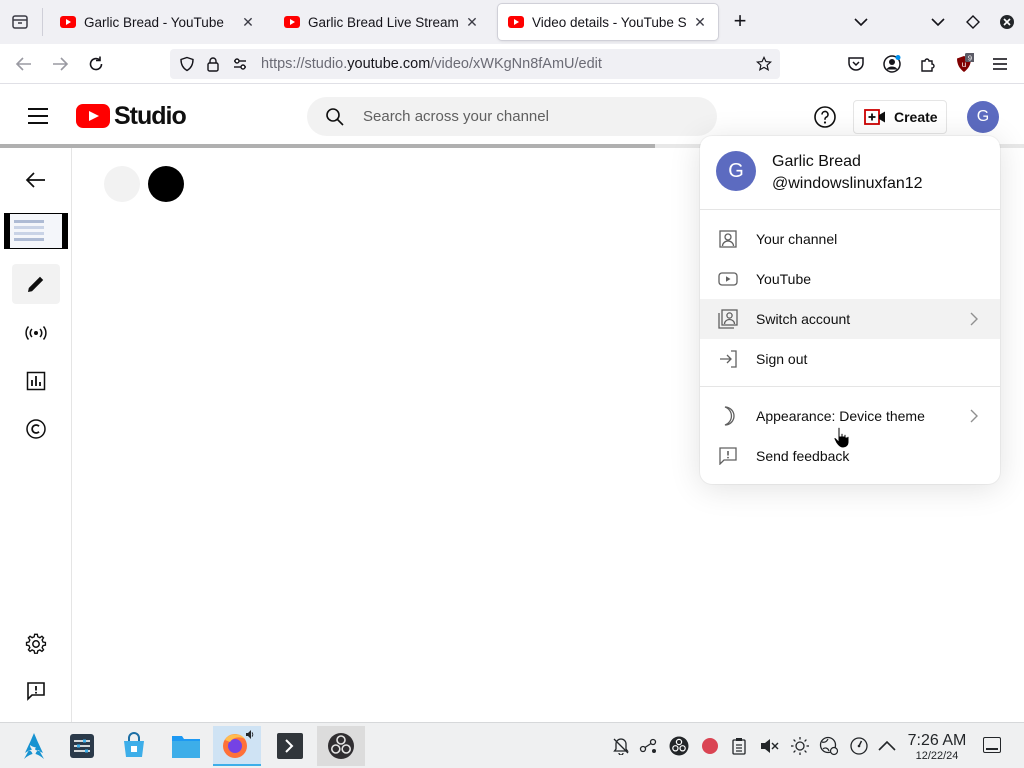  I want to click on clock-date: 12/22/24, so click(937, 756).